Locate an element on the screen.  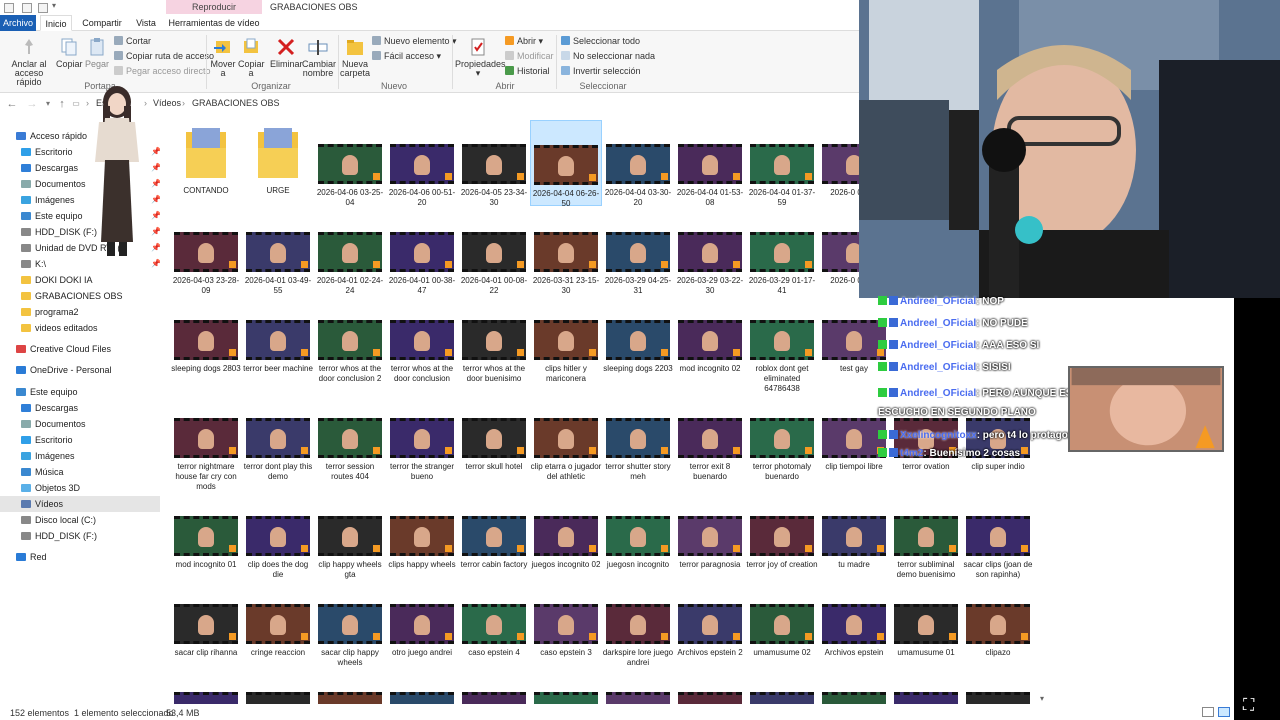
video-file-item: tu madre is located at coordinates (854, 543).